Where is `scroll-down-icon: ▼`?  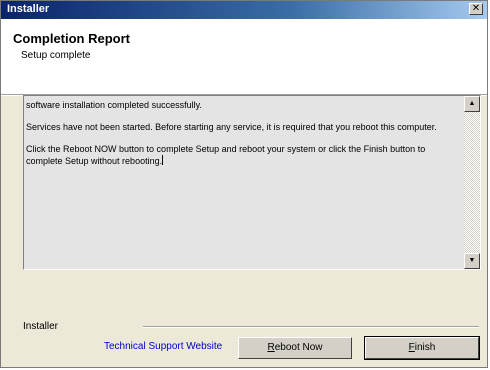 scroll-down-icon: ▼ is located at coordinates (472, 261).